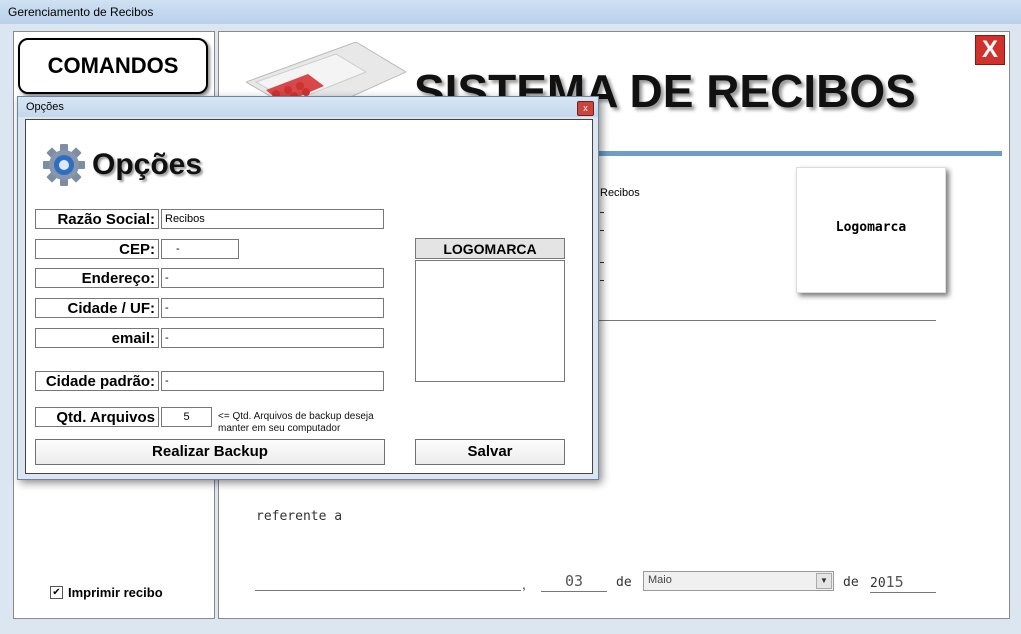 The height and width of the screenshot is (634, 1021). Describe the element at coordinates (97, 278) in the screenshot. I see `endereco-label: Endereço:` at that location.